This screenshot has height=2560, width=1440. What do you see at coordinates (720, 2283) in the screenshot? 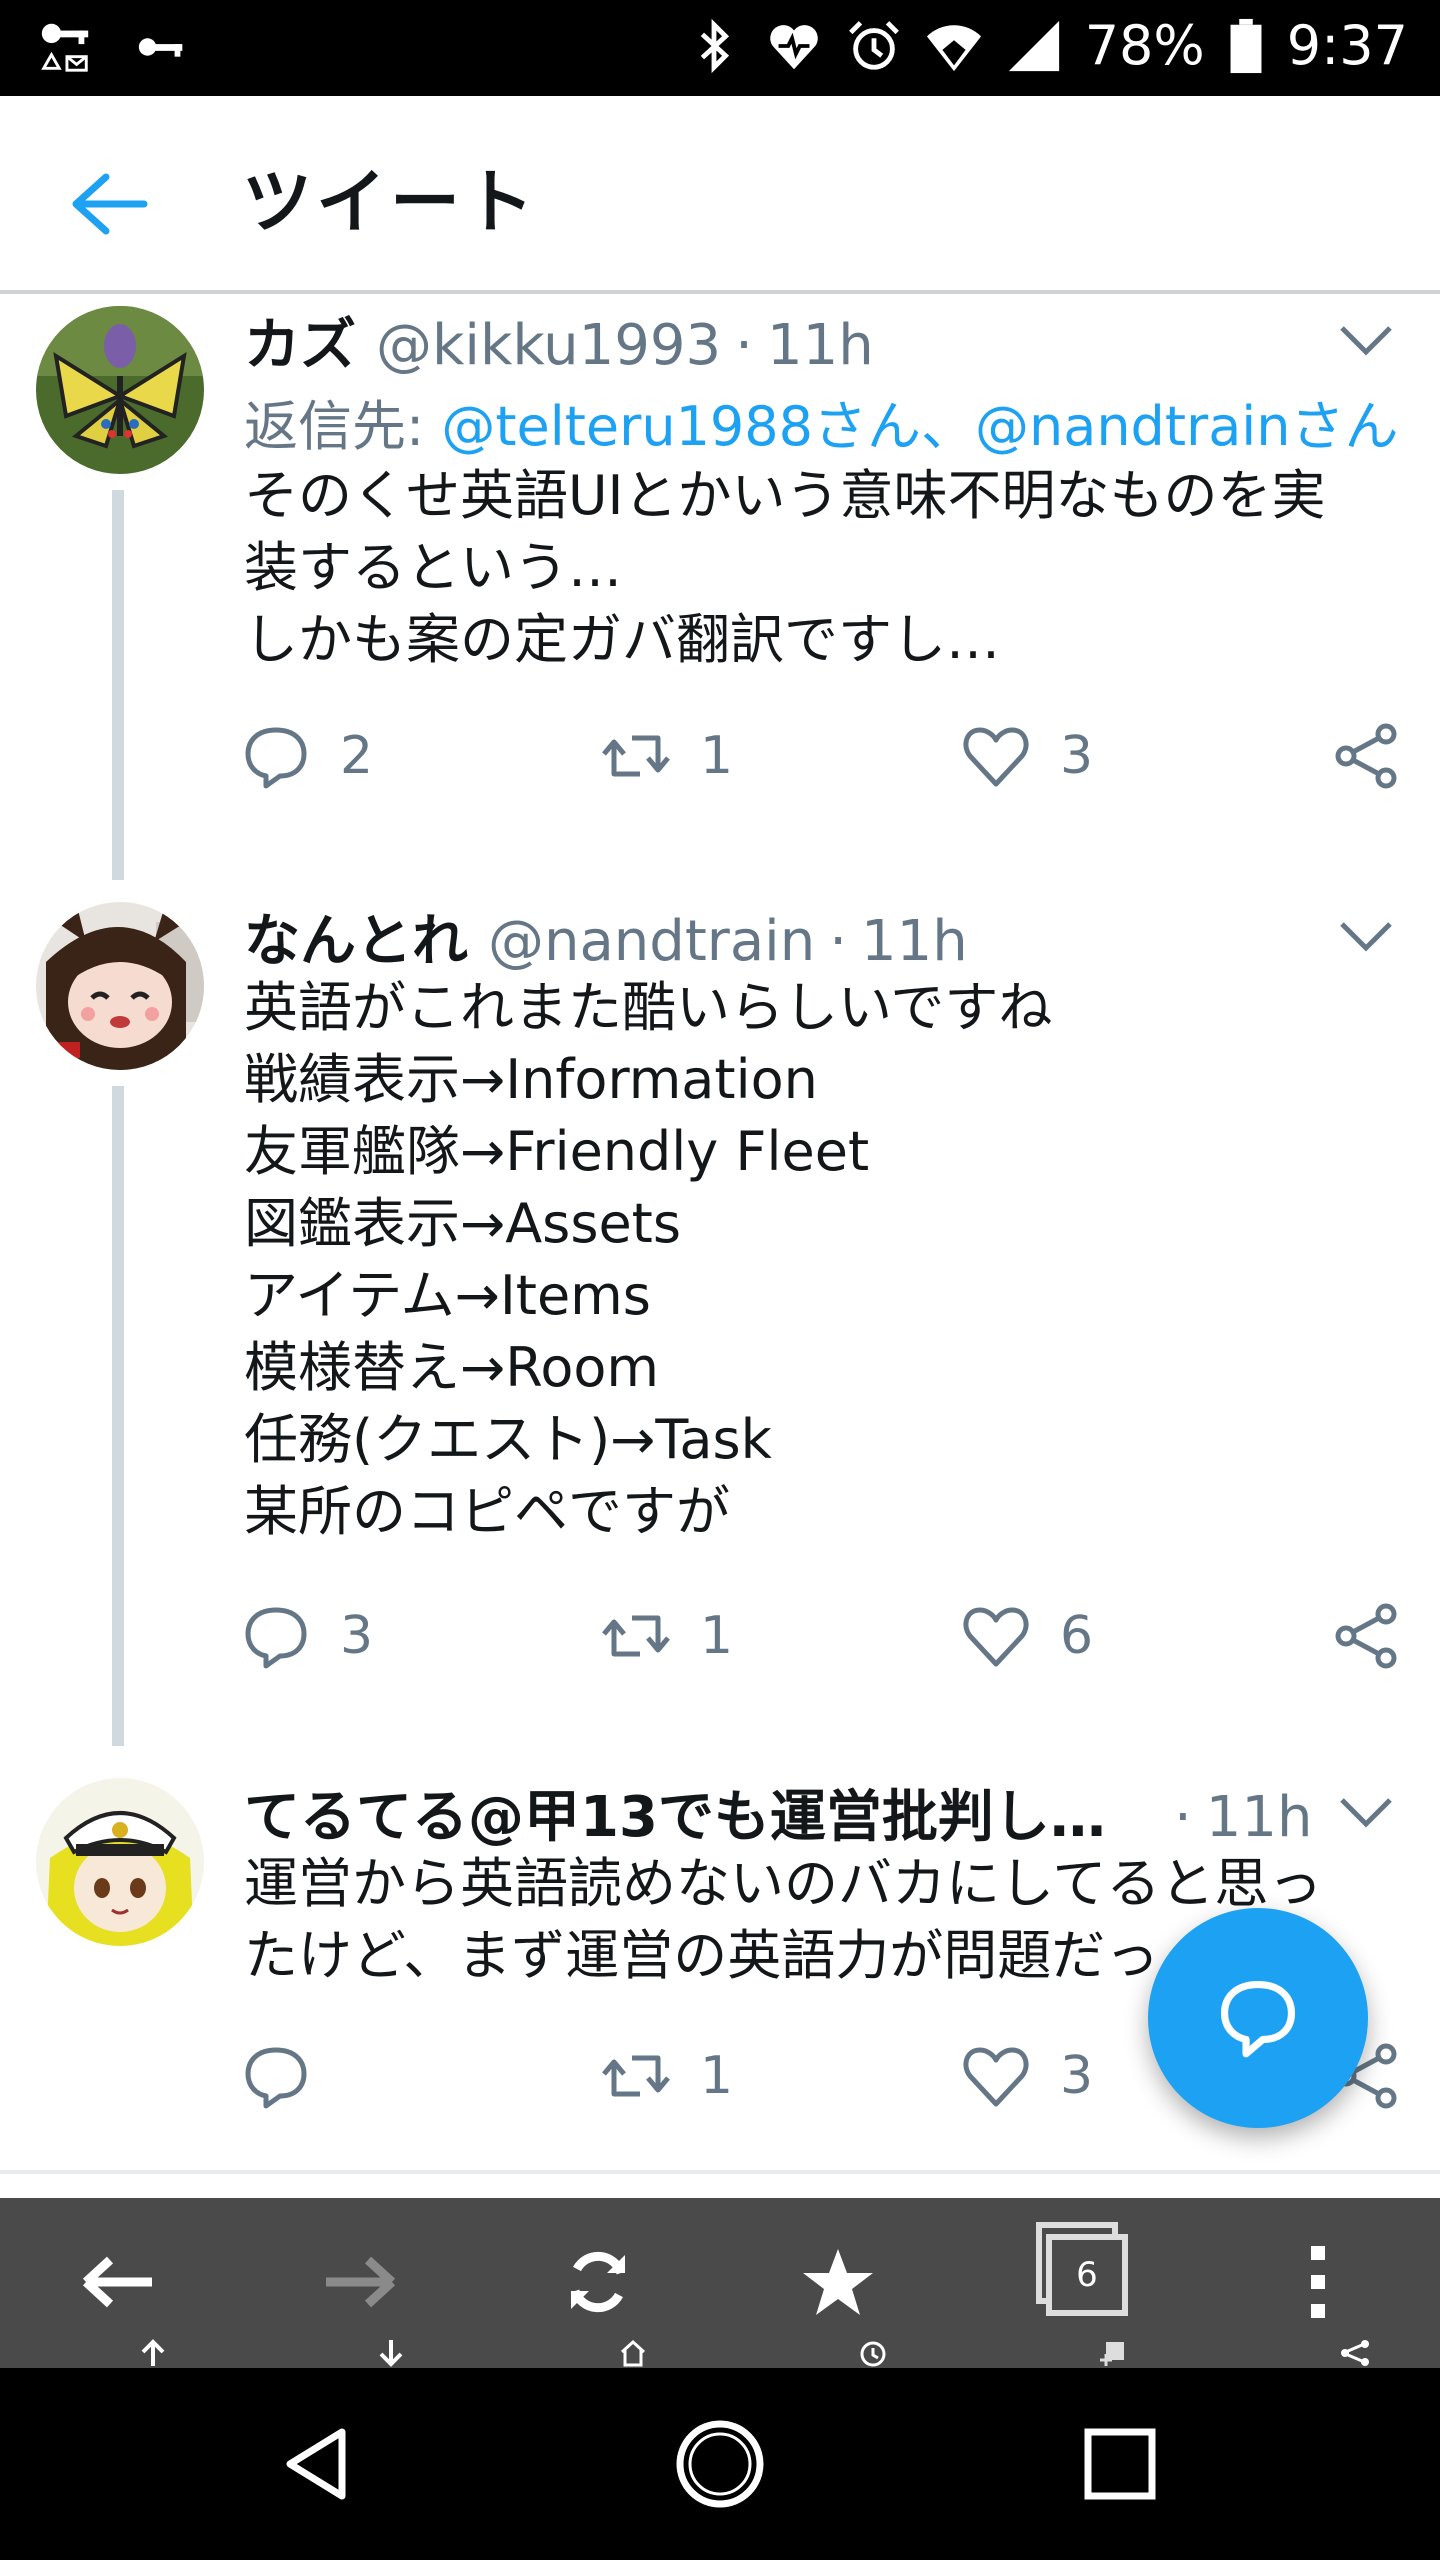
I see `browser-toolbar: 6` at bounding box center [720, 2283].